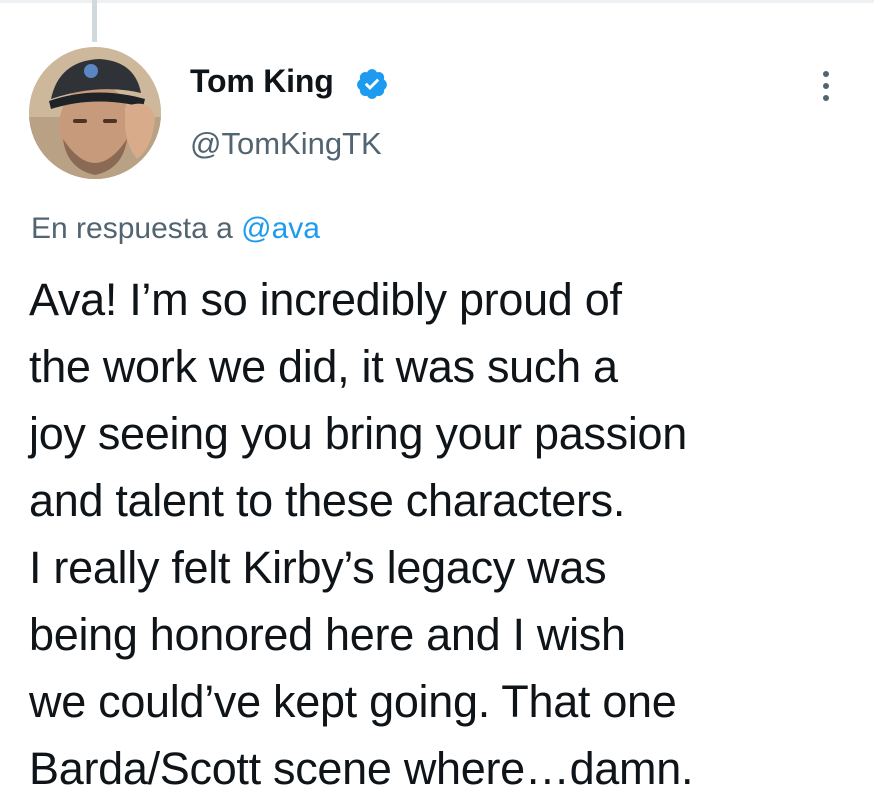 The width and height of the screenshot is (874, 800). Describe the element at coordinates (132, 228) in the screenshot. I see `reply-prefix: En respuesta a` at that location.